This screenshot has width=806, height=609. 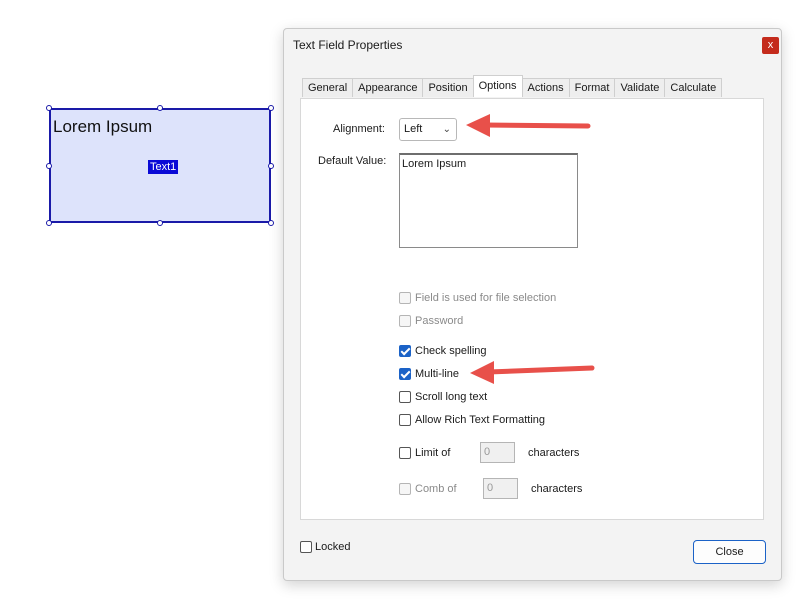 I want to click on close-button: Close, so click(x=729, y=552).